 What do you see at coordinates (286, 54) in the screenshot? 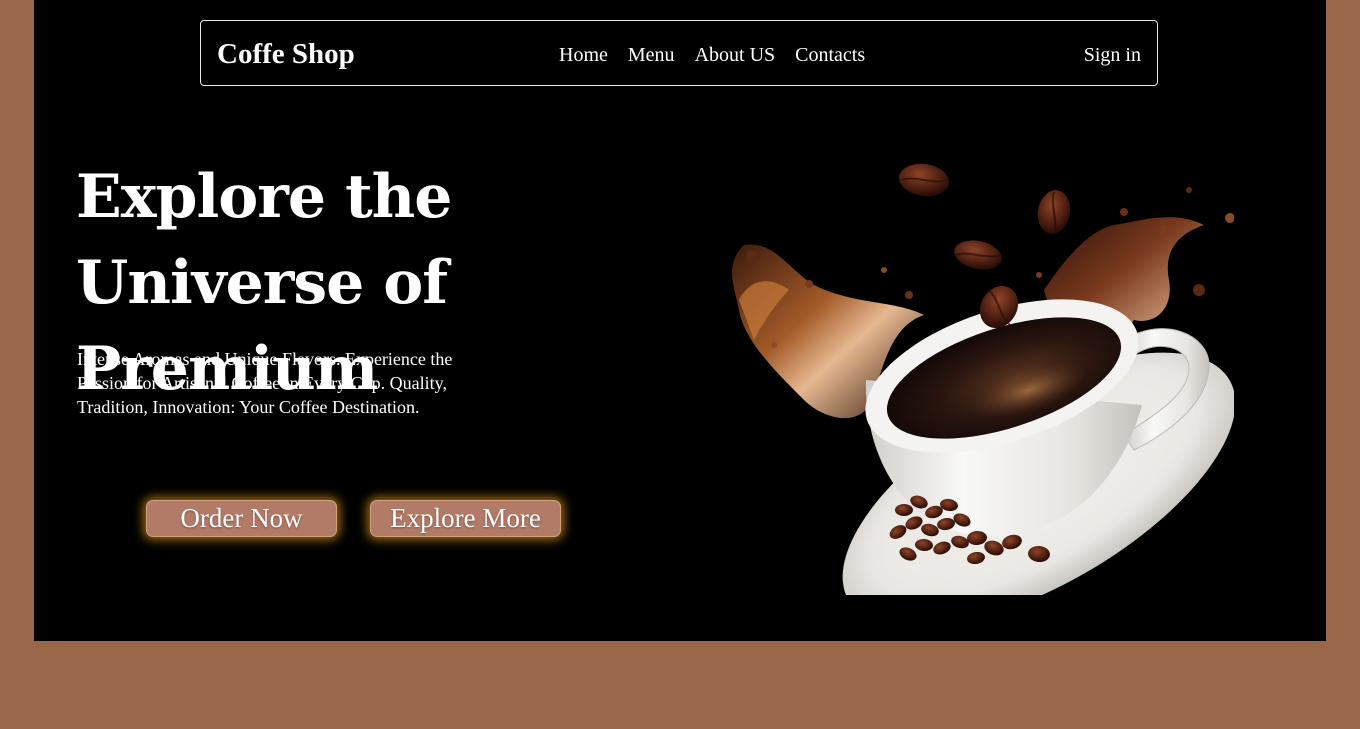
I see `brand-logo: Coffe Shop` at bounding box center [286, 54].